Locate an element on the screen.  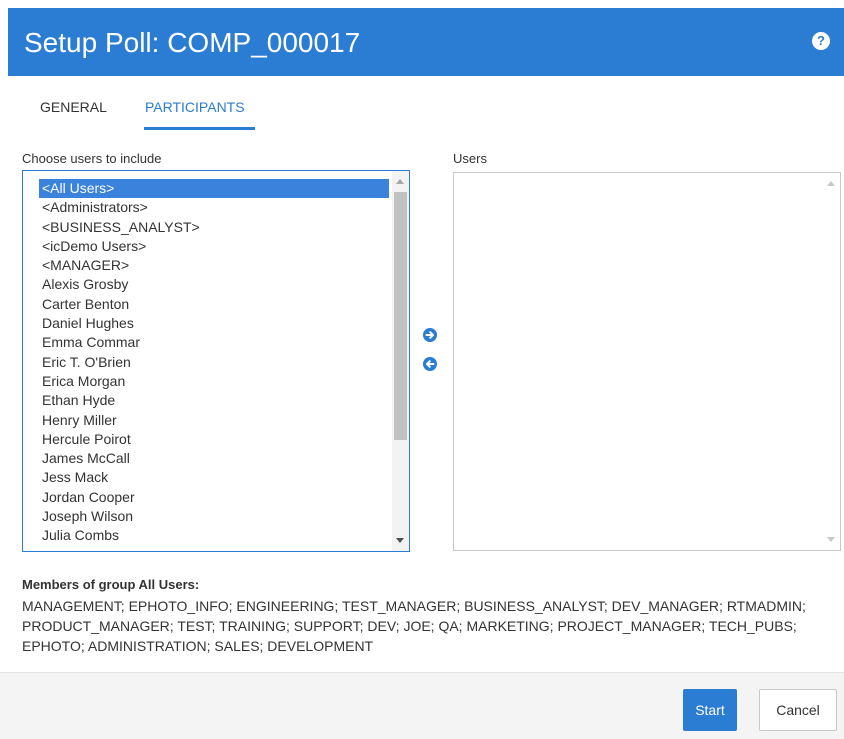
help-icon: ? is located at coordinates (821, 41).